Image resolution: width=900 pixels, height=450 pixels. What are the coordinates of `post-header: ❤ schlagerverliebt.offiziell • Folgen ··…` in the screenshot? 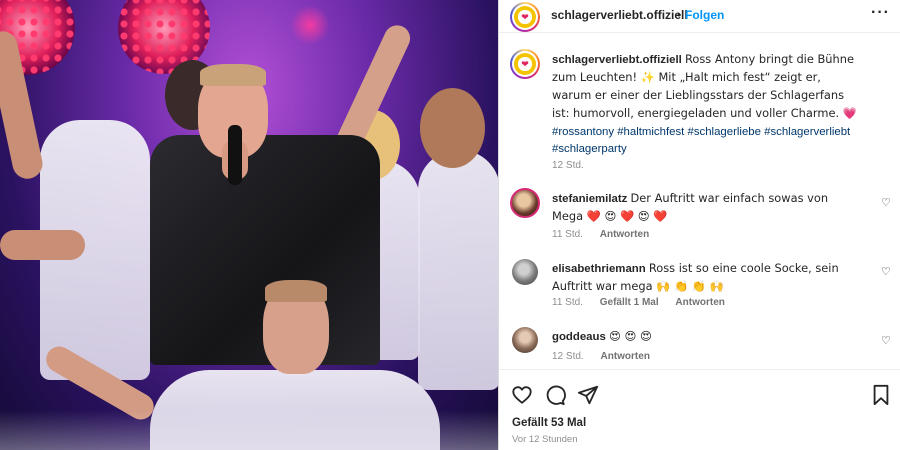 It's located at (699, 16).